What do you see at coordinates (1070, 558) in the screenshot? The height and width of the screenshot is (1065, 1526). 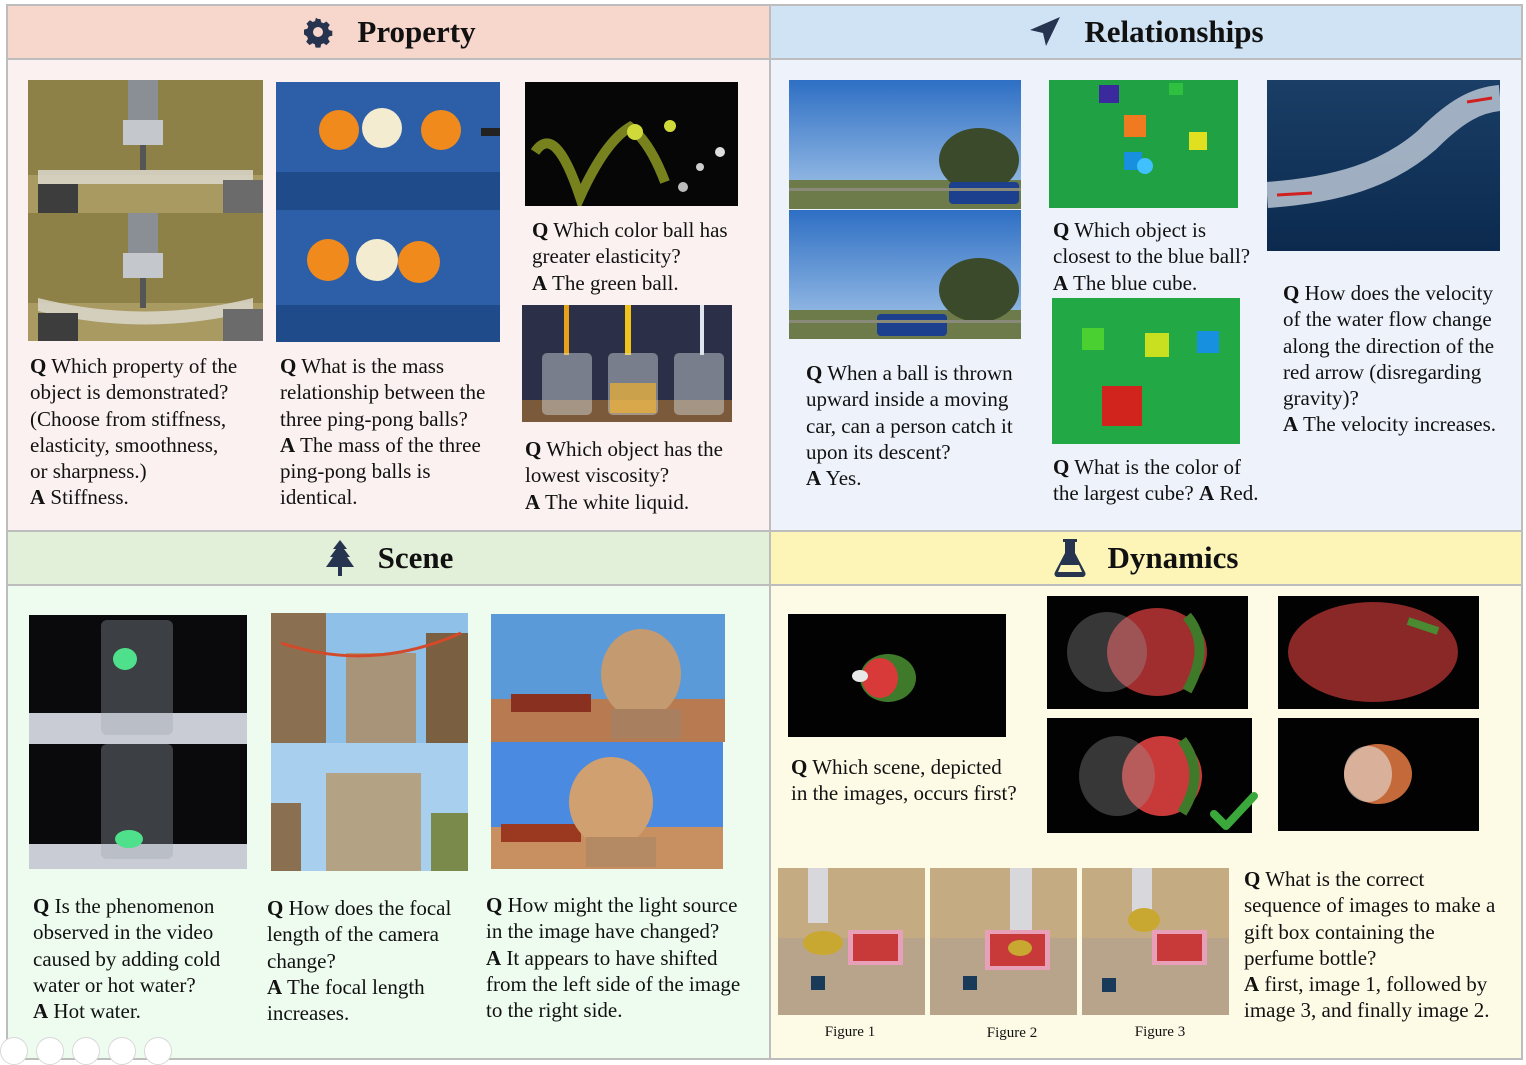 I see `flask-icon` at bounding box center [1070, 558].